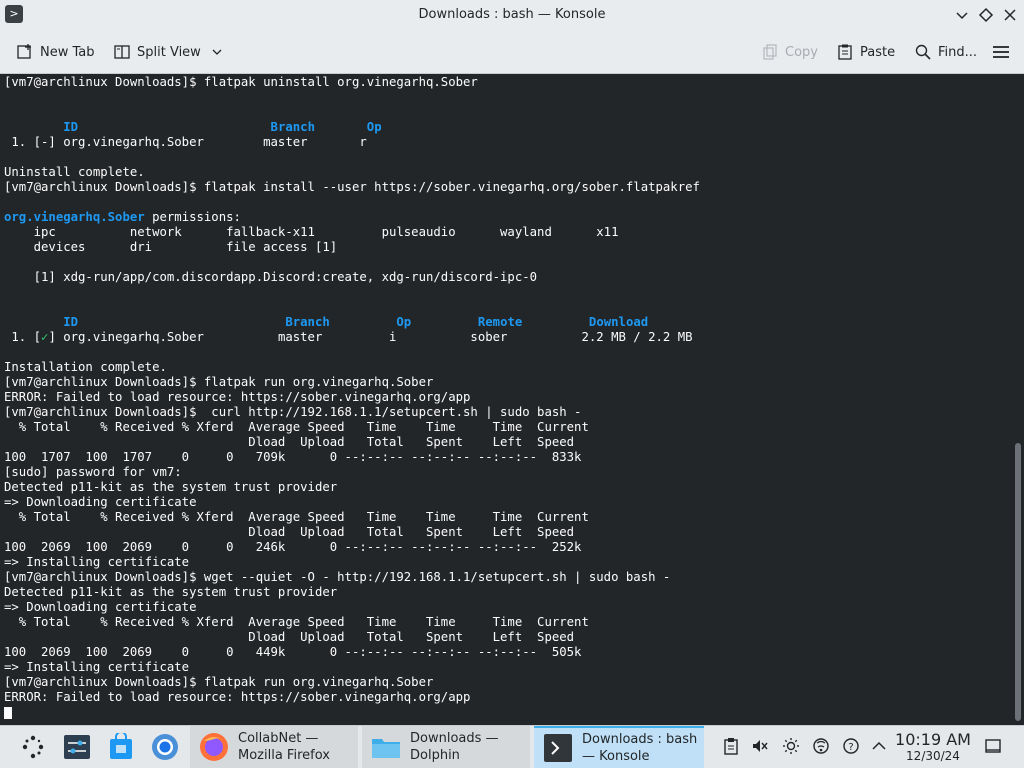 Image resolution: width=1024 pixels, height=768 pixels. I want to click on task-konsole: Downloads : bash — Konsole, so click(619, 747).